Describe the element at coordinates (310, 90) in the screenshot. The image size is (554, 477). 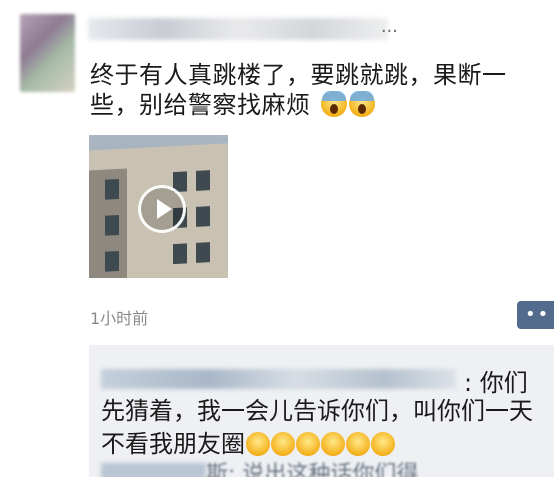
I see `post-text: 终于有人真跳楼了，要跳就跳，果断一 些，别给警察找麻烦` at that location.